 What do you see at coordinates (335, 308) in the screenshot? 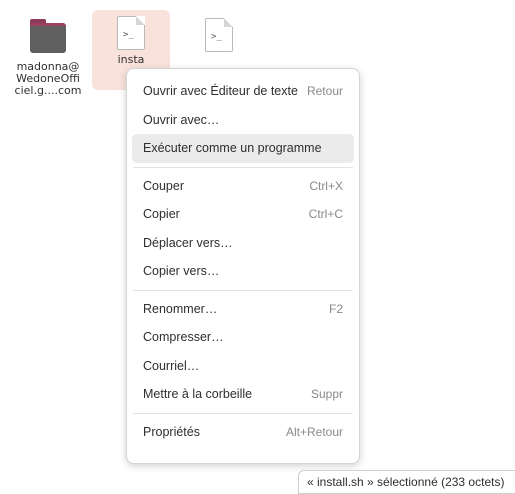
I see `menu-item-accel: F2` at bounding box center [335, 308].